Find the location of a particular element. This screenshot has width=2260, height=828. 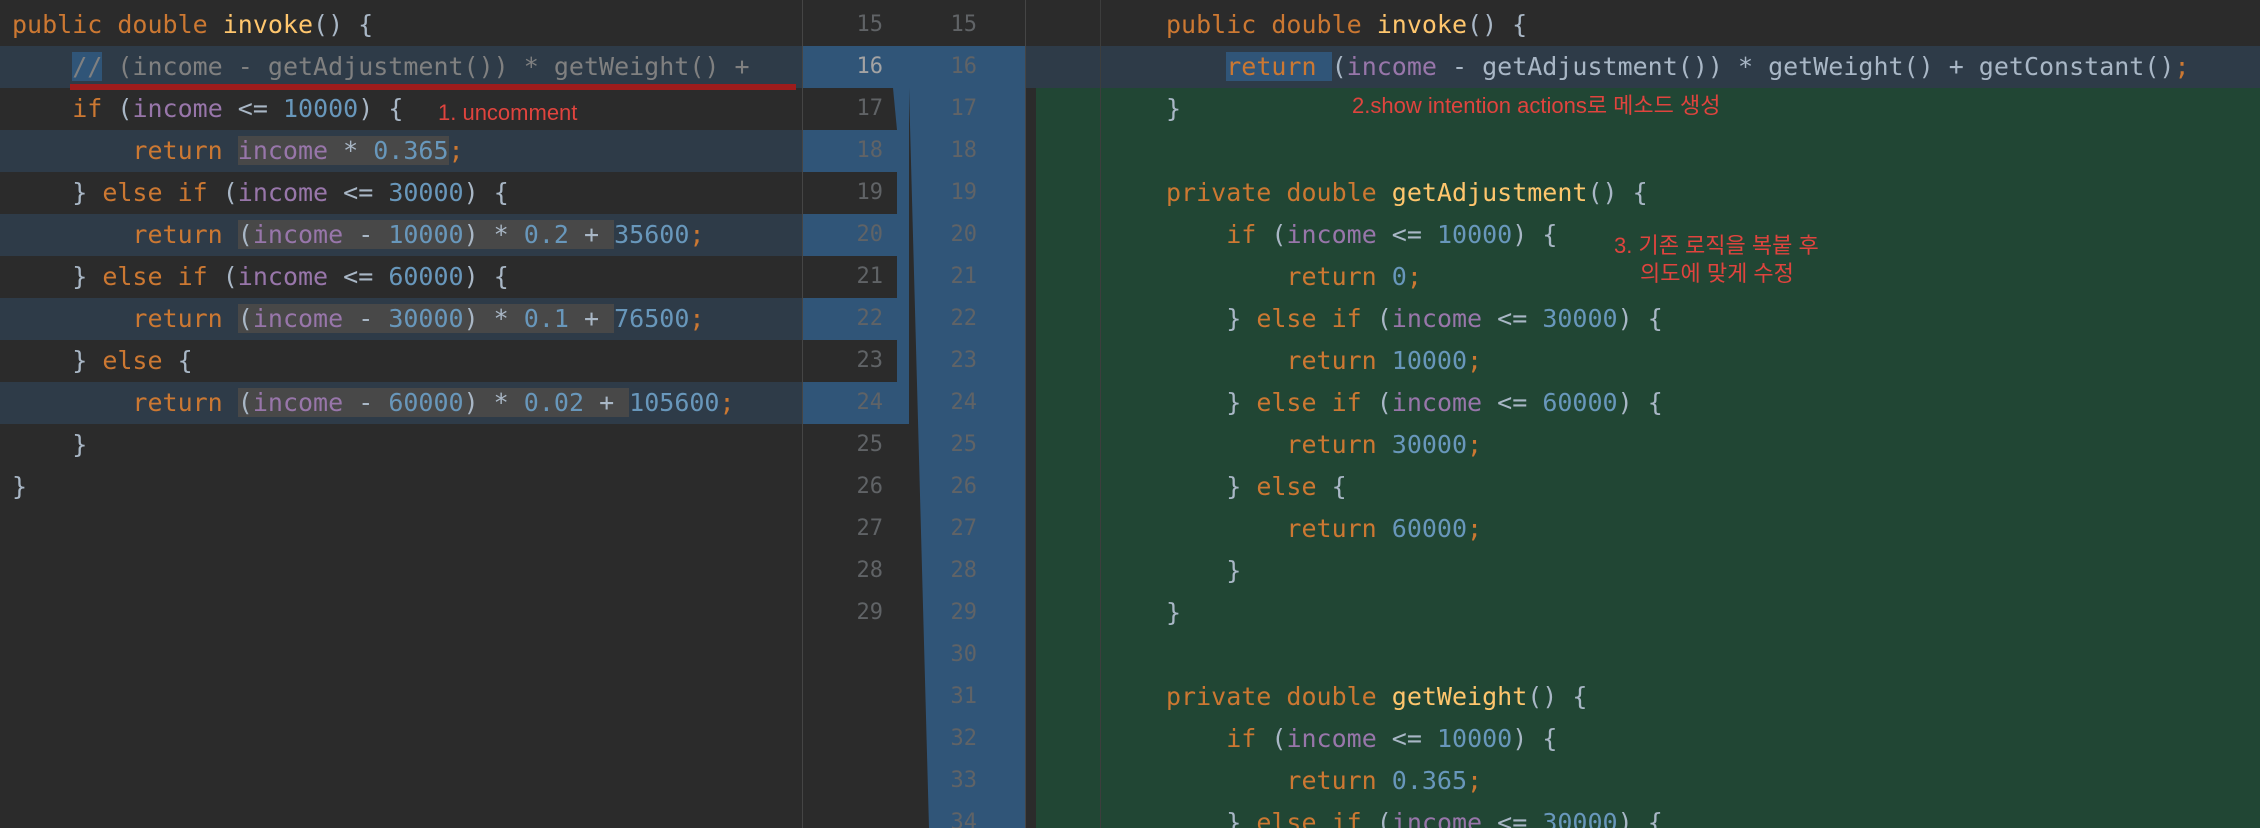

code-line: private double getAdjustment() { is located at coordinates (1407, 192).